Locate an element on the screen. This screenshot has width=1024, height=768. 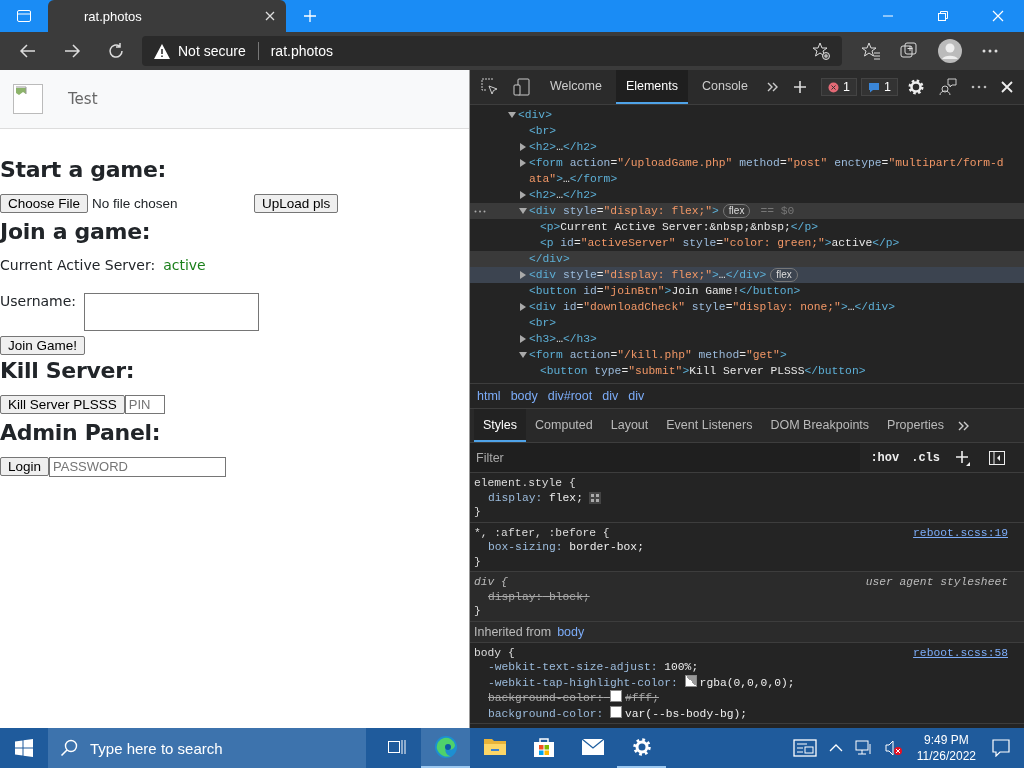
device-icon is located at coordinates (522, 87).